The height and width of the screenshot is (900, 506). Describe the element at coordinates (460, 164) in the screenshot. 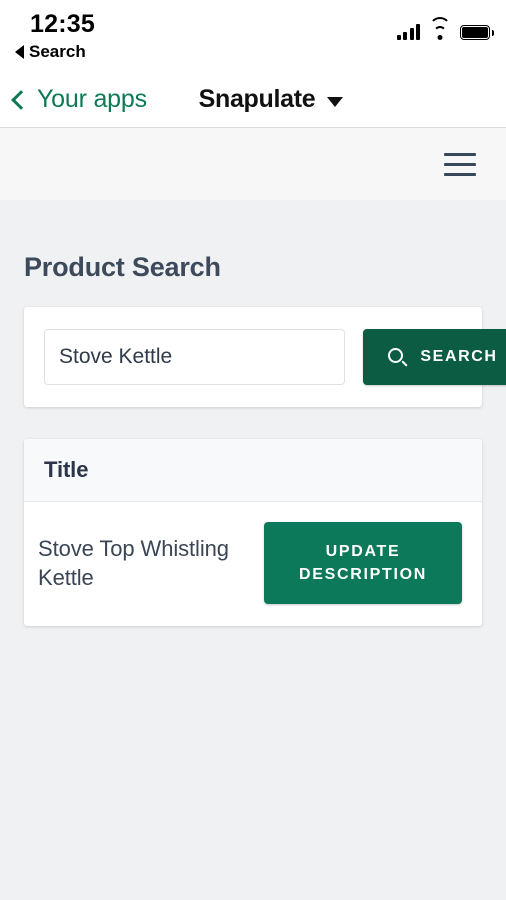

I see `hamburger-menu-icon` at that location.